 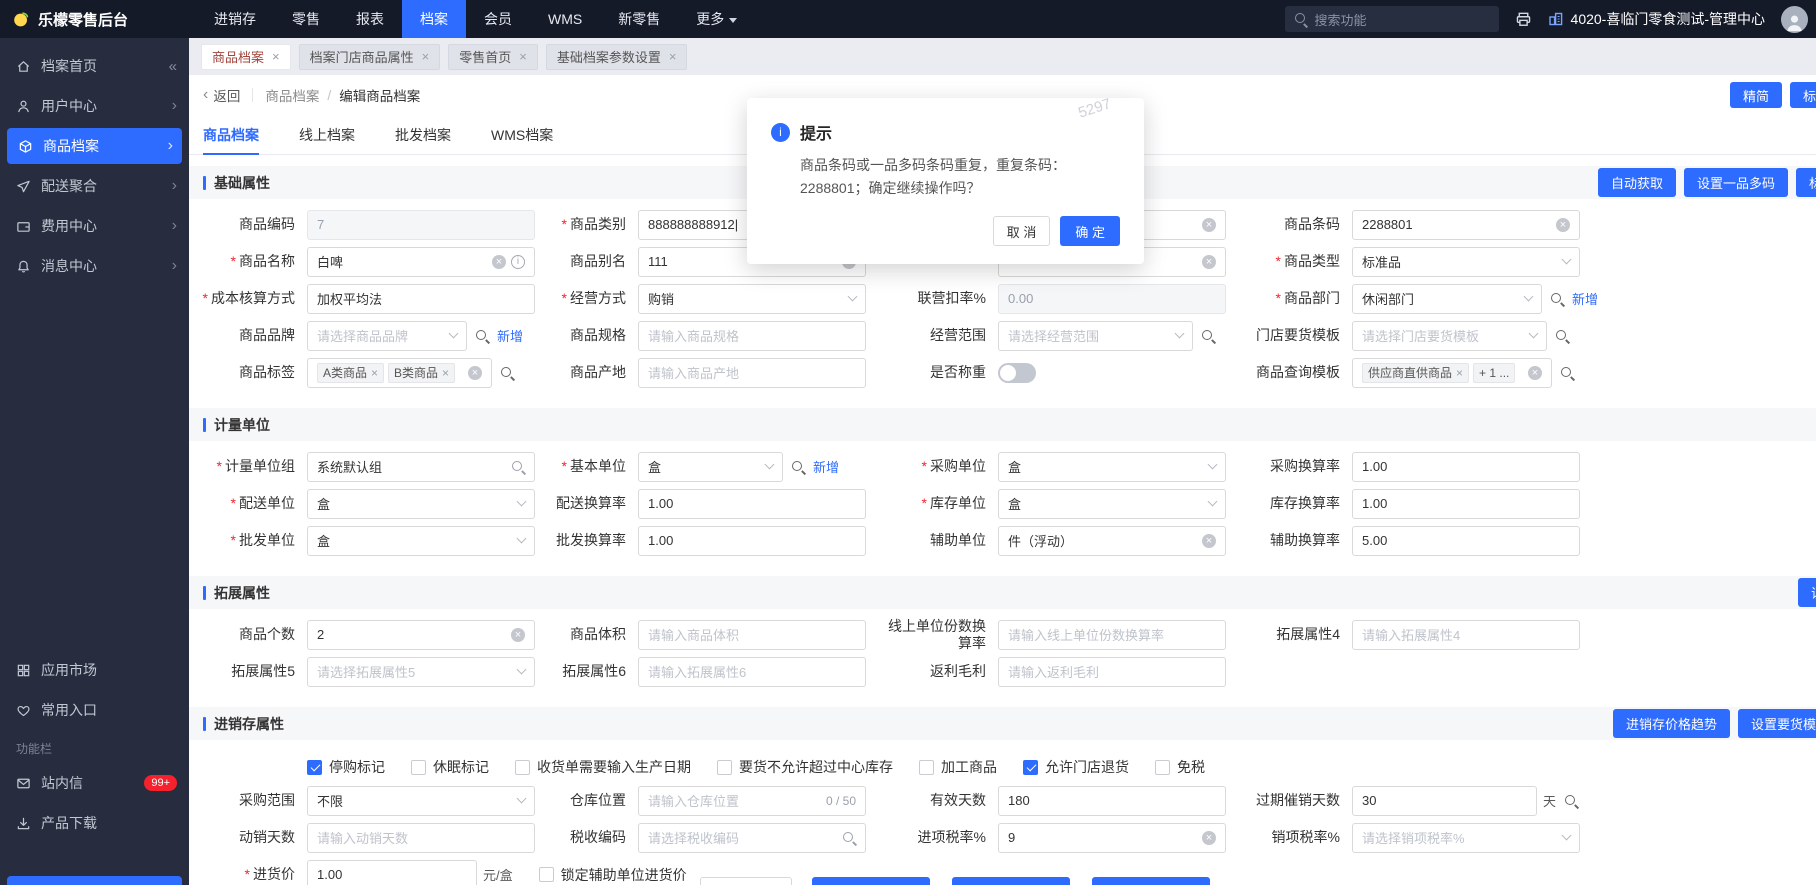 What do you see at coordinates (805, 767) in the screenshot?
I see `flag-no-exceed-stock: 要货不允许超过中心库存` at bounding box center [805, 767].